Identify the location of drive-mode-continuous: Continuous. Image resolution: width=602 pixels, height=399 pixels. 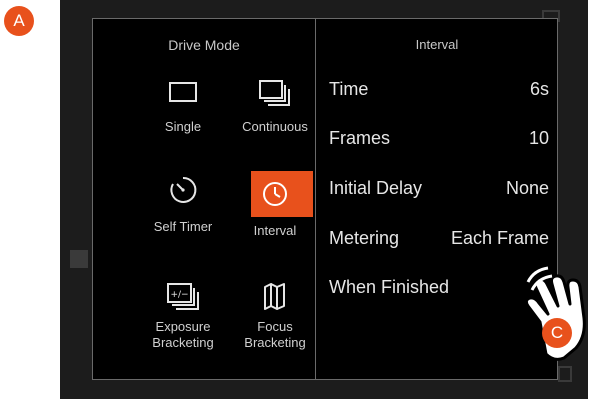
(275, 107).